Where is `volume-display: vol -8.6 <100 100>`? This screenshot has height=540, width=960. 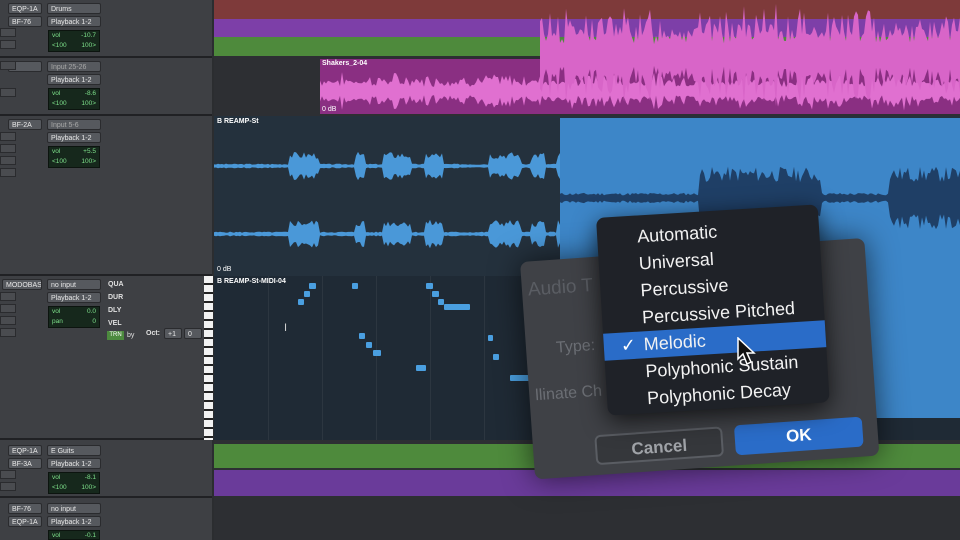
volume-display: vol -8.6 <100 100> is located at coordinates (74, 99).